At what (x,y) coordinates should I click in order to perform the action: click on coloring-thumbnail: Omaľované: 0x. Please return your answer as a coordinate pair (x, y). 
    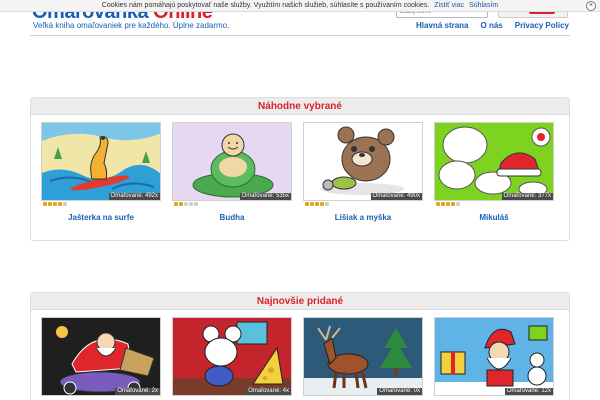
    Looking at the image, I should click on (363, 356).